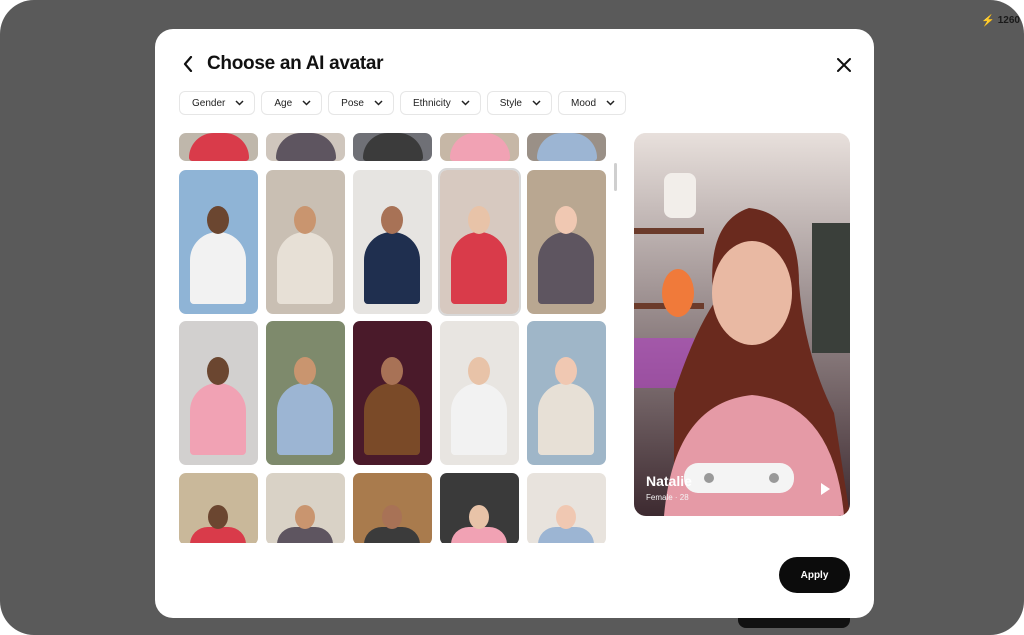 Image resolution: width=1024 pixels, height=635 pixels. What do you see at coordinates (814, 575) in the screenshot?
I see `apply-button: Apply` at bounding box center [814, 575].